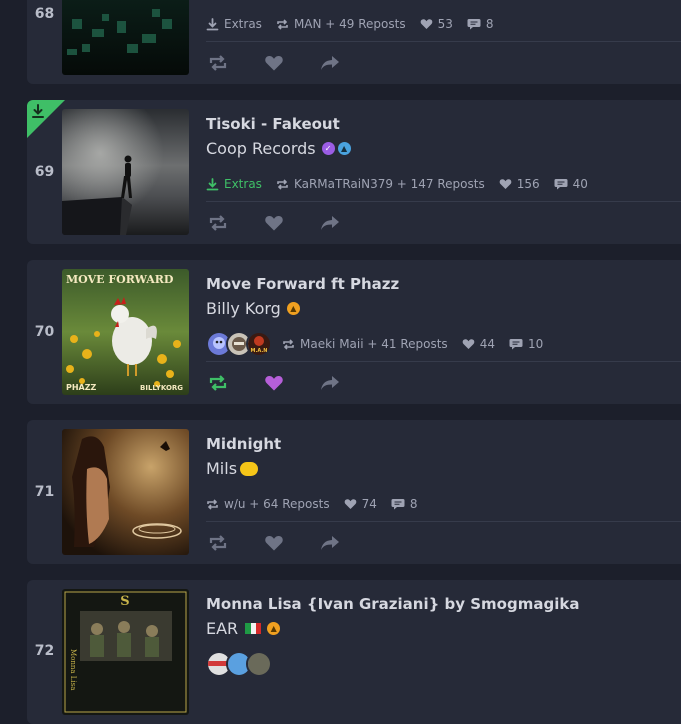 The height and width of the screenshot is (724, 681). Describe the element at coordinates (44, 332) in the screenshot. I see `track-rank: 70` at that location.